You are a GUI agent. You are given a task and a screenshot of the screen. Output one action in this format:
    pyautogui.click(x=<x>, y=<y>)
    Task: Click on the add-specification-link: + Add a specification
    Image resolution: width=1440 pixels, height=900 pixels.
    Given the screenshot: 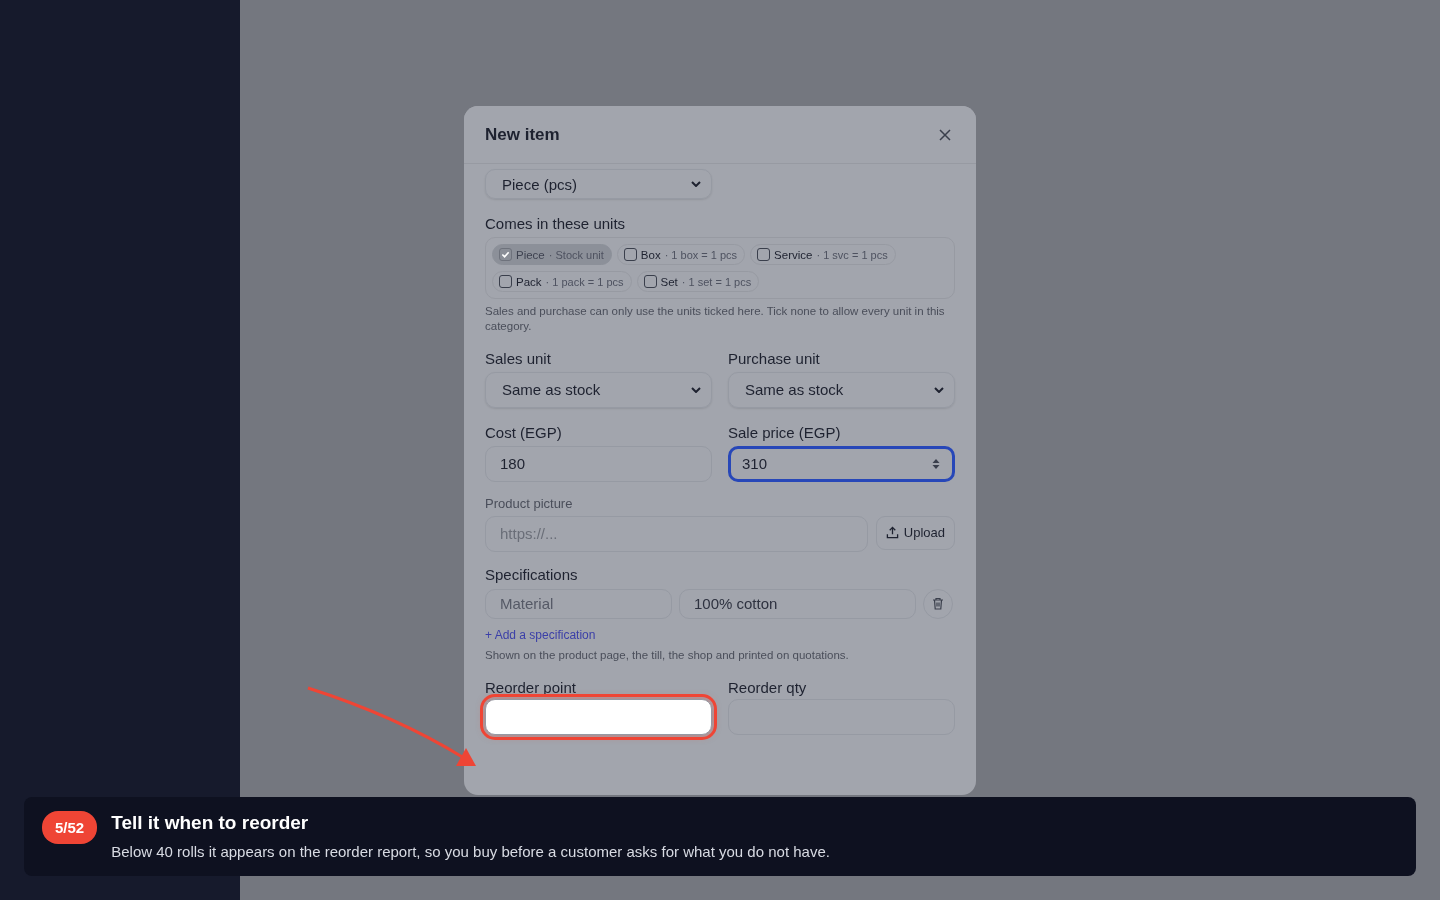 What is the action you would take?
    pyautogui.click(x=540, y=634)
    